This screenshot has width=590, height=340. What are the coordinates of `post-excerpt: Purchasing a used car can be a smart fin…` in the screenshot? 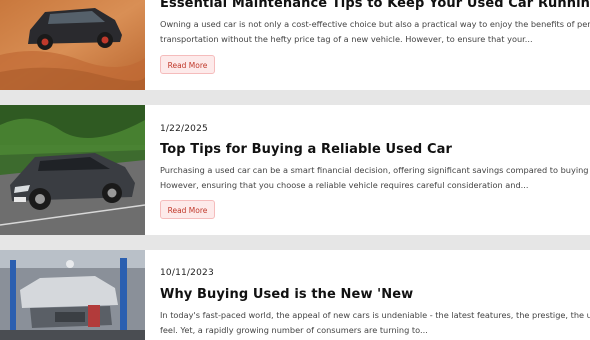 It's located at (375, 178).